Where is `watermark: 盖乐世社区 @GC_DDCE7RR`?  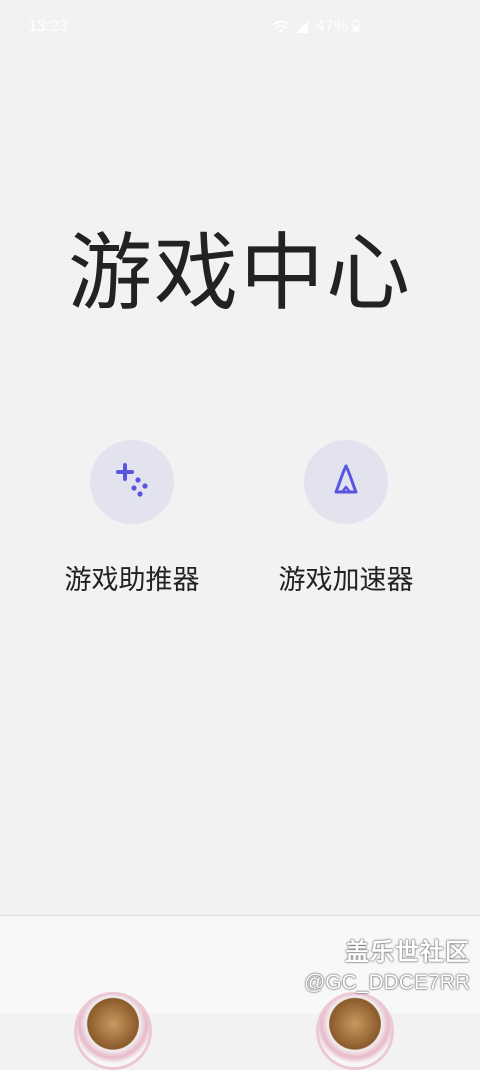
watermark: 盖乐世社区 @GC_DDCE7RR is located at coordinates (387, 963).